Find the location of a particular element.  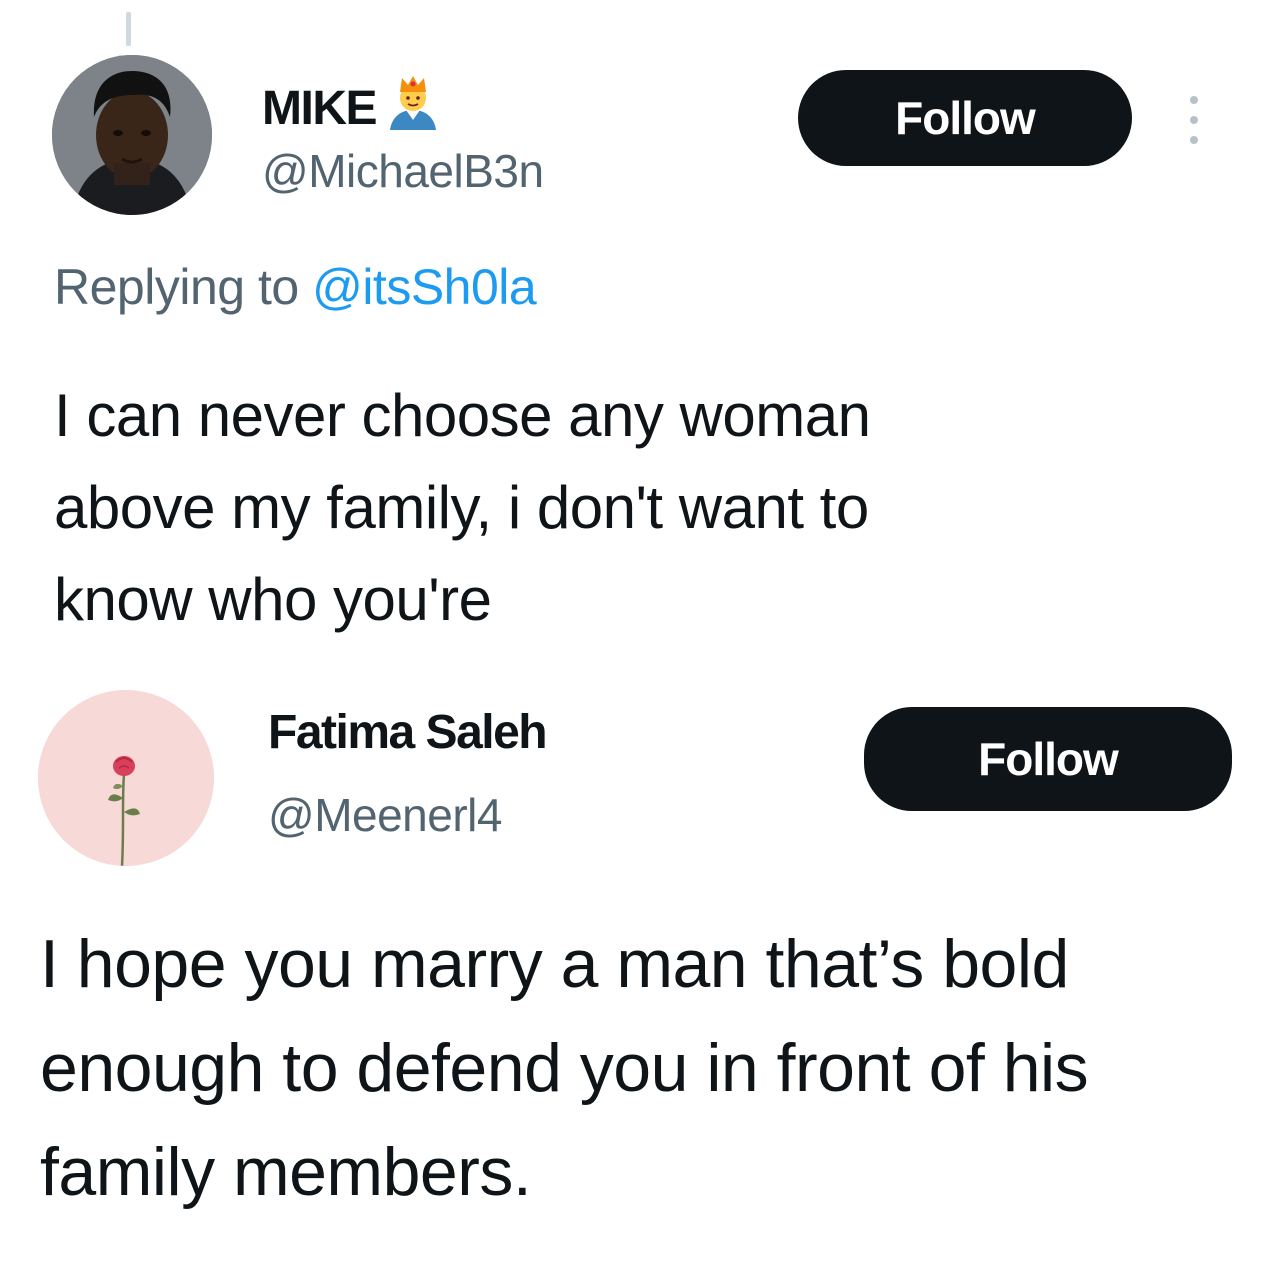

more-options-button is located at coordinates (1194, 120).